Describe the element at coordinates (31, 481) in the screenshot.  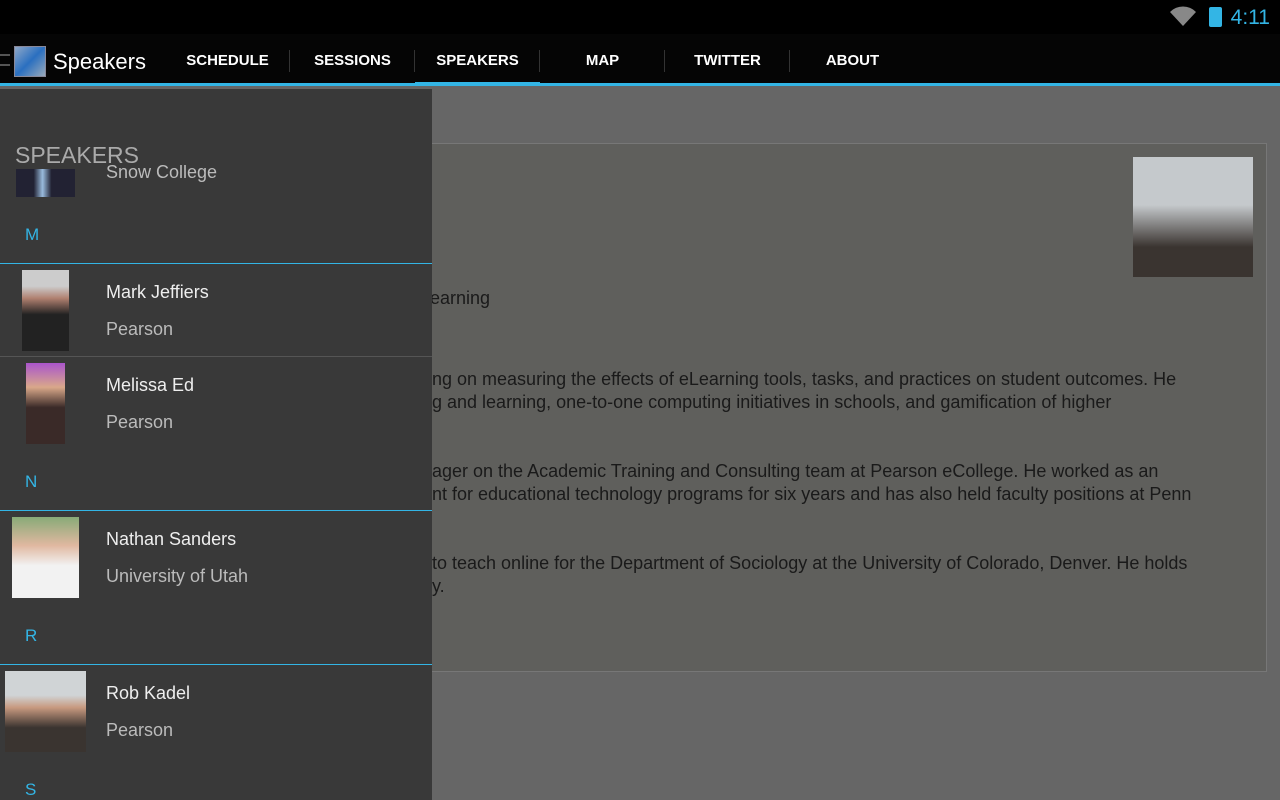
I see `section-letter: N` at that location.